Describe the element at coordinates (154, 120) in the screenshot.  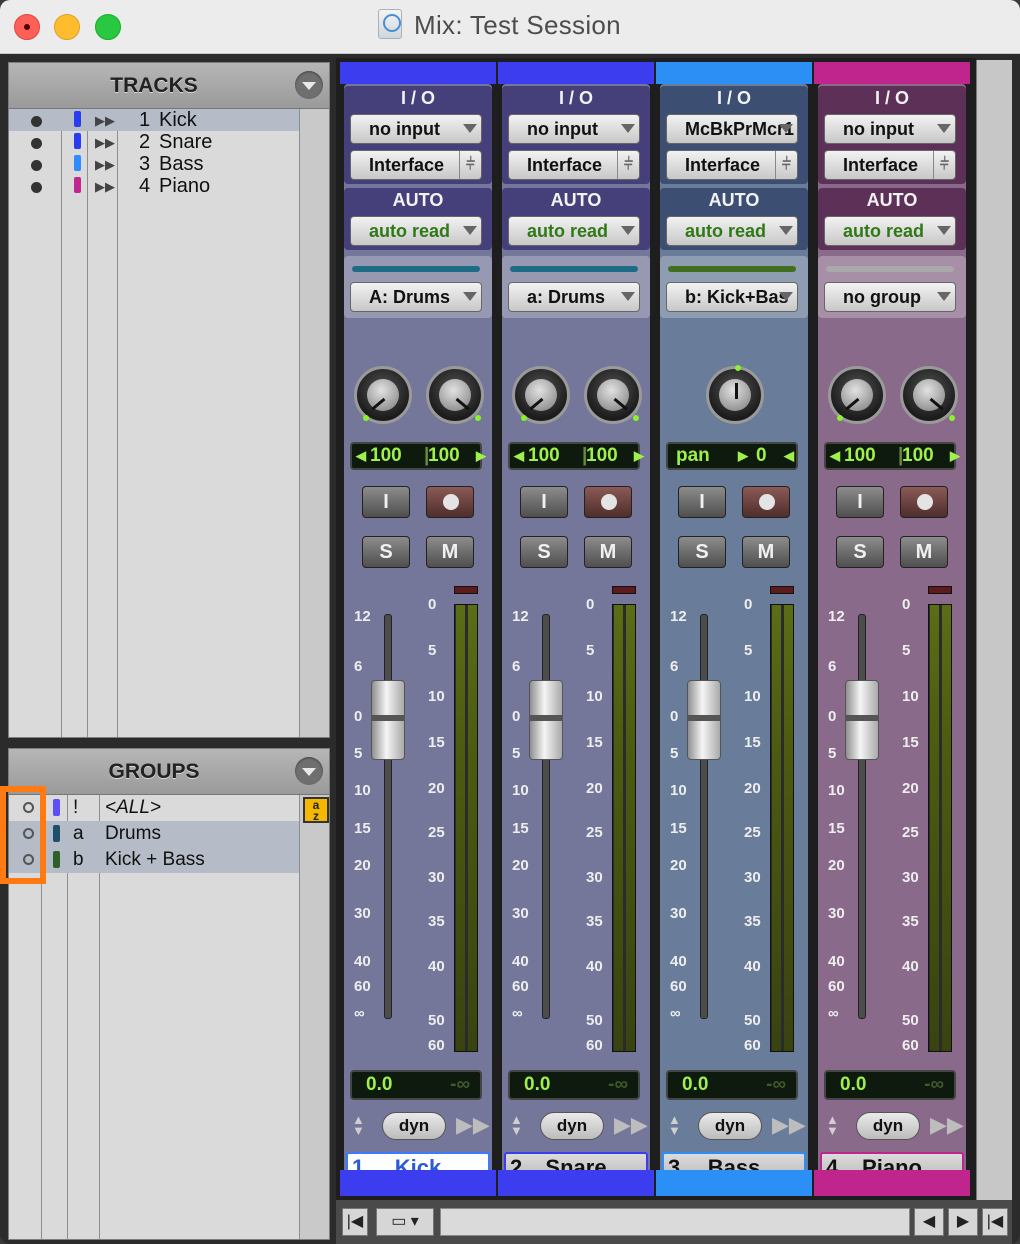
I see `track-list-item: ▶▶ 1 Kick` at that location.